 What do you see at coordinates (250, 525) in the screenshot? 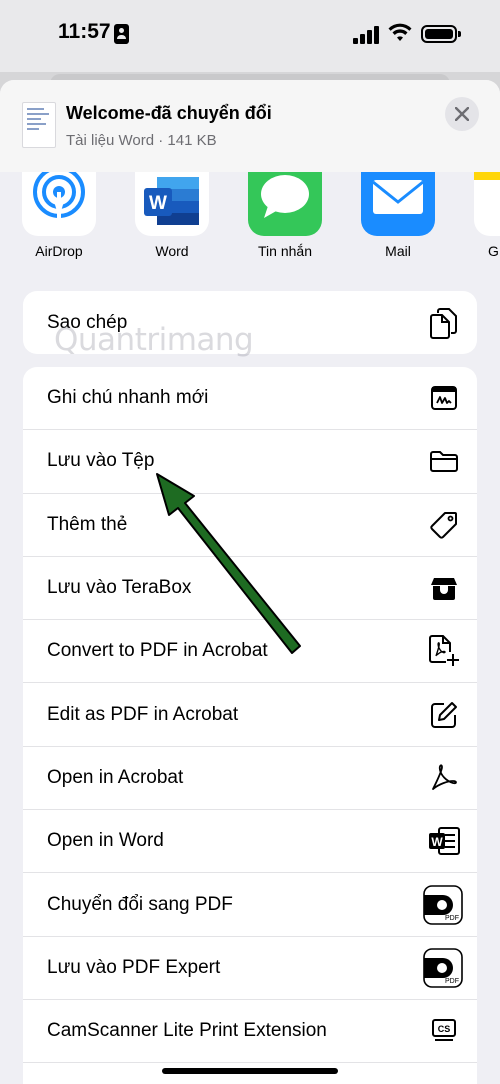
I see `action-add-tag: Thêm thẻ` at bounding box center [250, 525].